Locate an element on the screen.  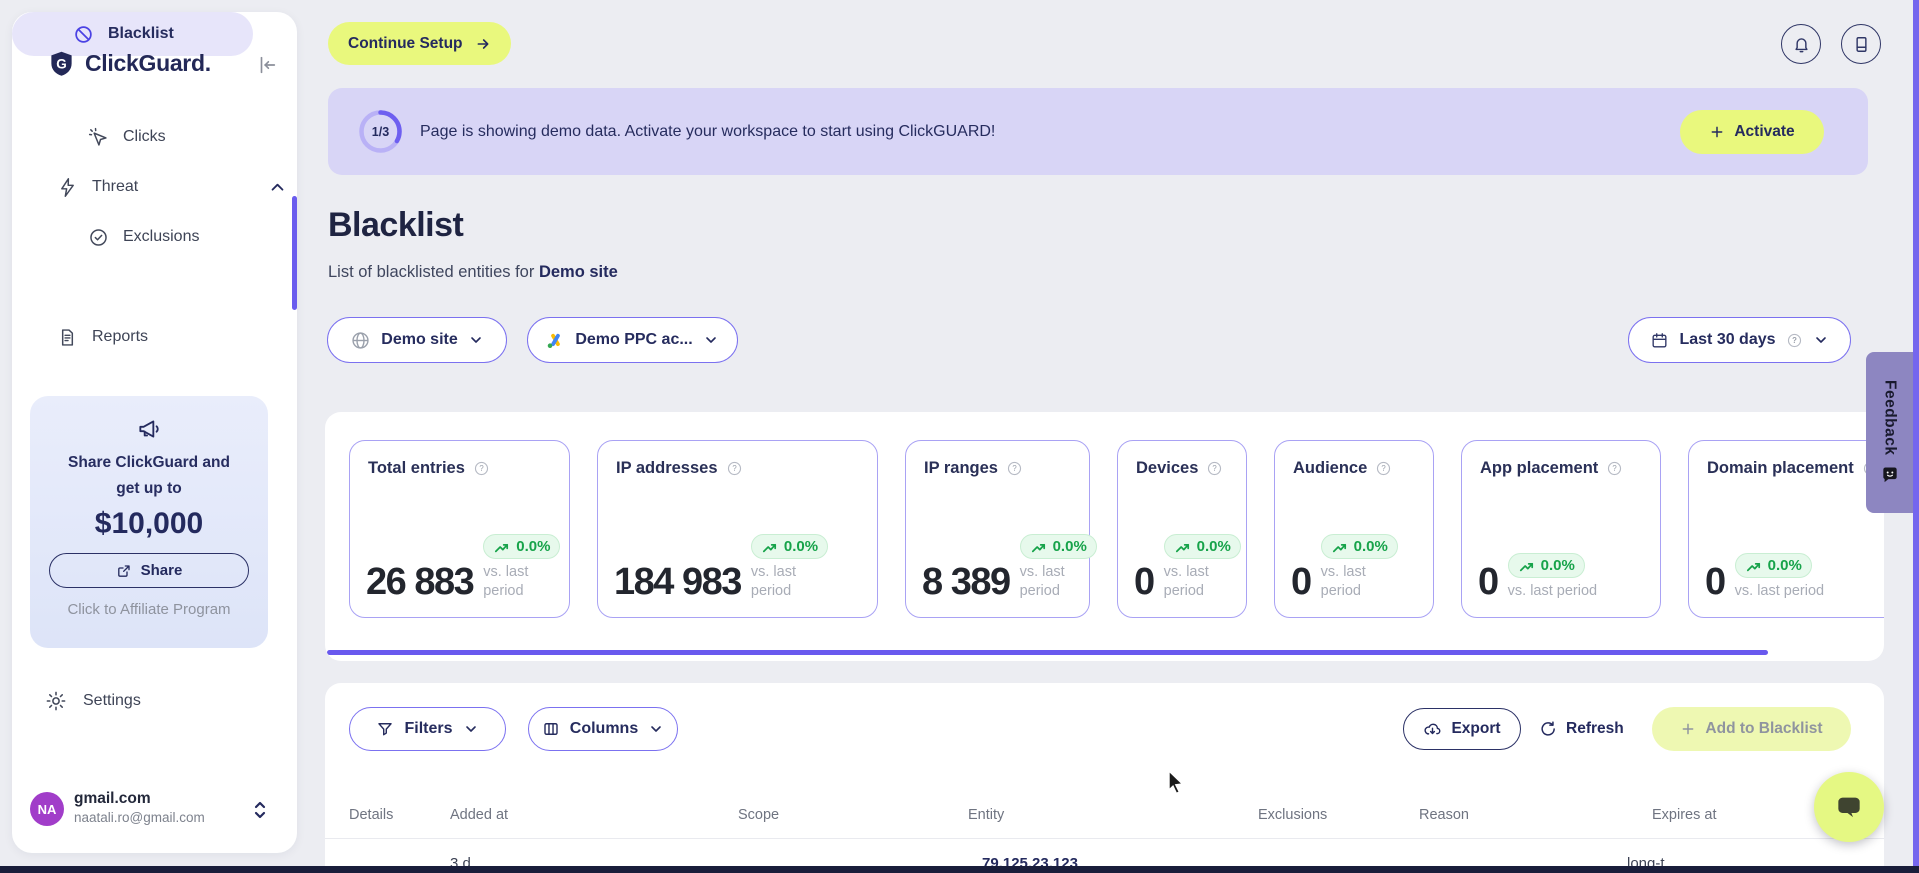
badge-check-icon is located at coordinates (98, 237).